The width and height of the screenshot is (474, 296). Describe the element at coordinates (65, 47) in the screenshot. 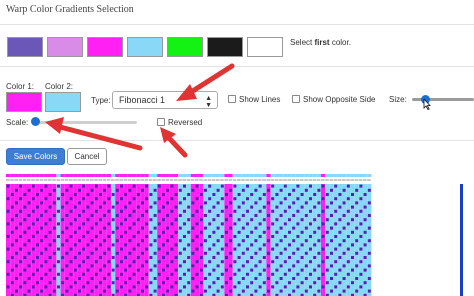

I see `color-swatch-violet` at that location.